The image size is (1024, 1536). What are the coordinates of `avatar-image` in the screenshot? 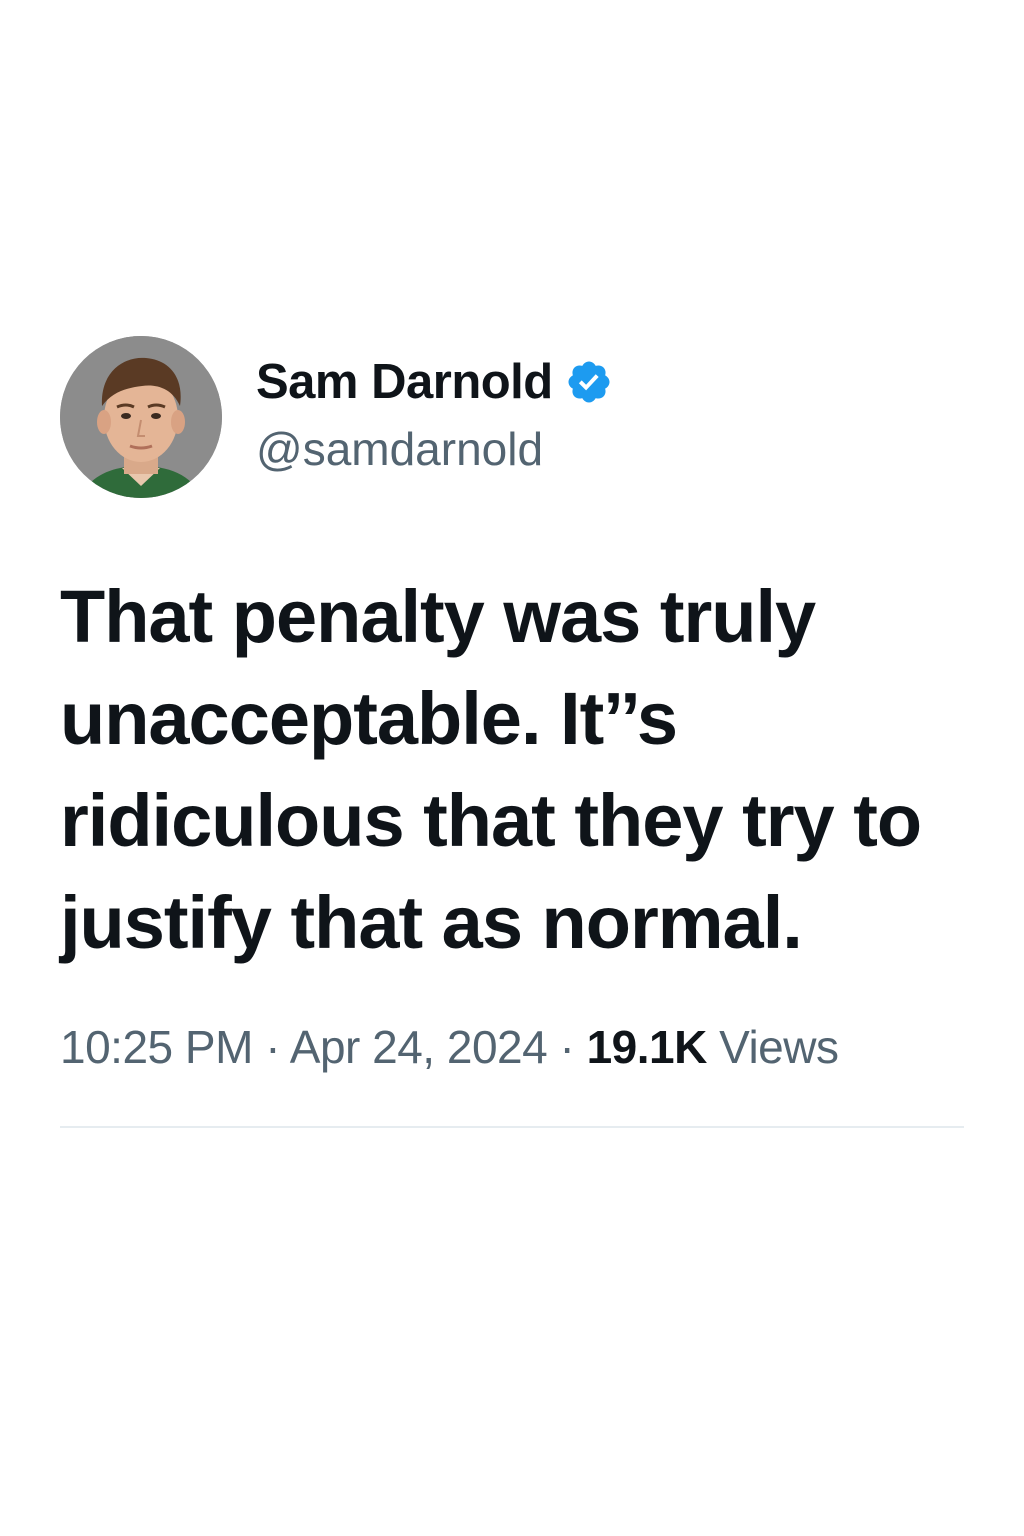 It's located at (141, 417).